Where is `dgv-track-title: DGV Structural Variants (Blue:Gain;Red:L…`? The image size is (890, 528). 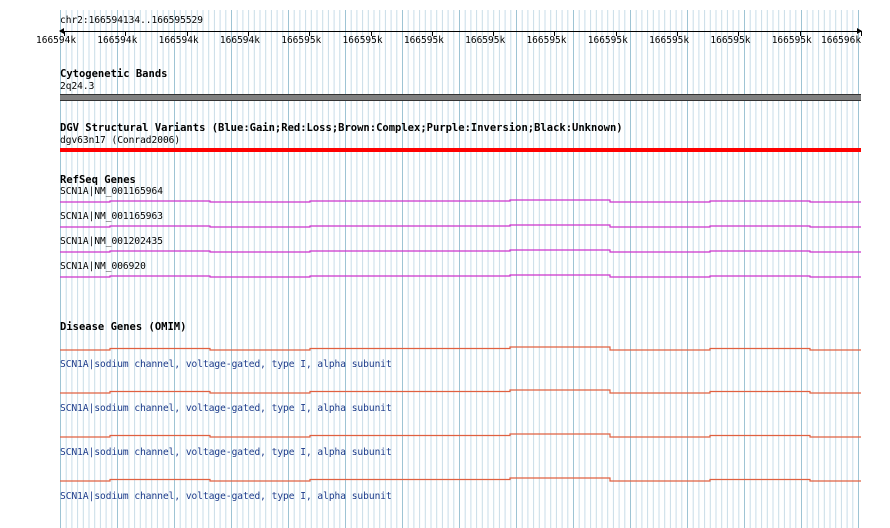 dgv-track-title: DGV Structural Variants (Blue:Gain;Red:L… is located at coordinates (341, 128).